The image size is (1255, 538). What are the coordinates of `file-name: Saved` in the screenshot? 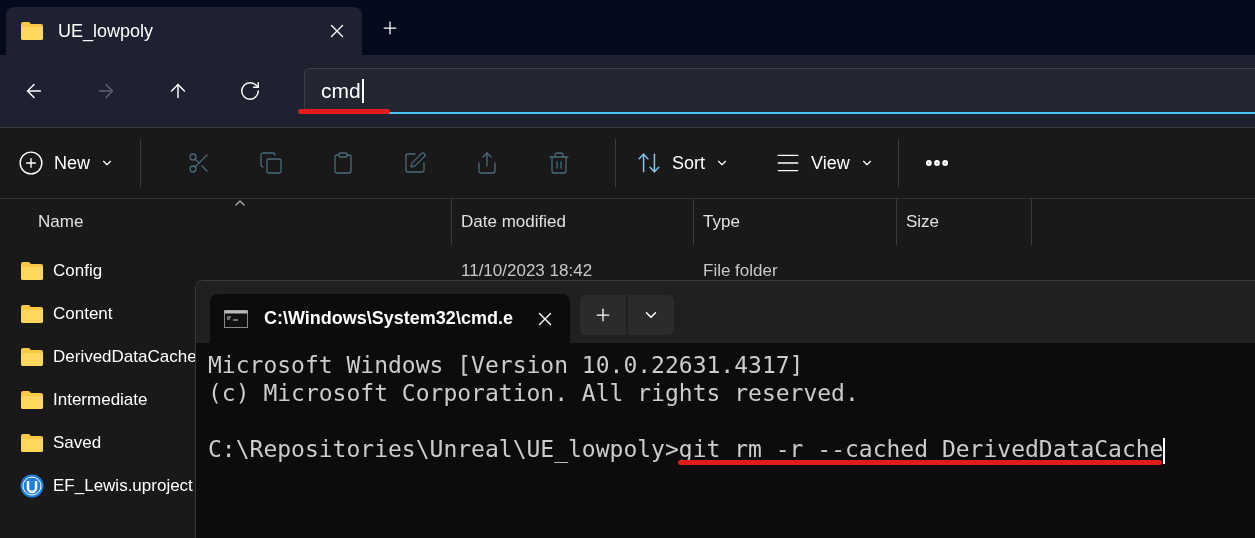 It's located at (77, 442).